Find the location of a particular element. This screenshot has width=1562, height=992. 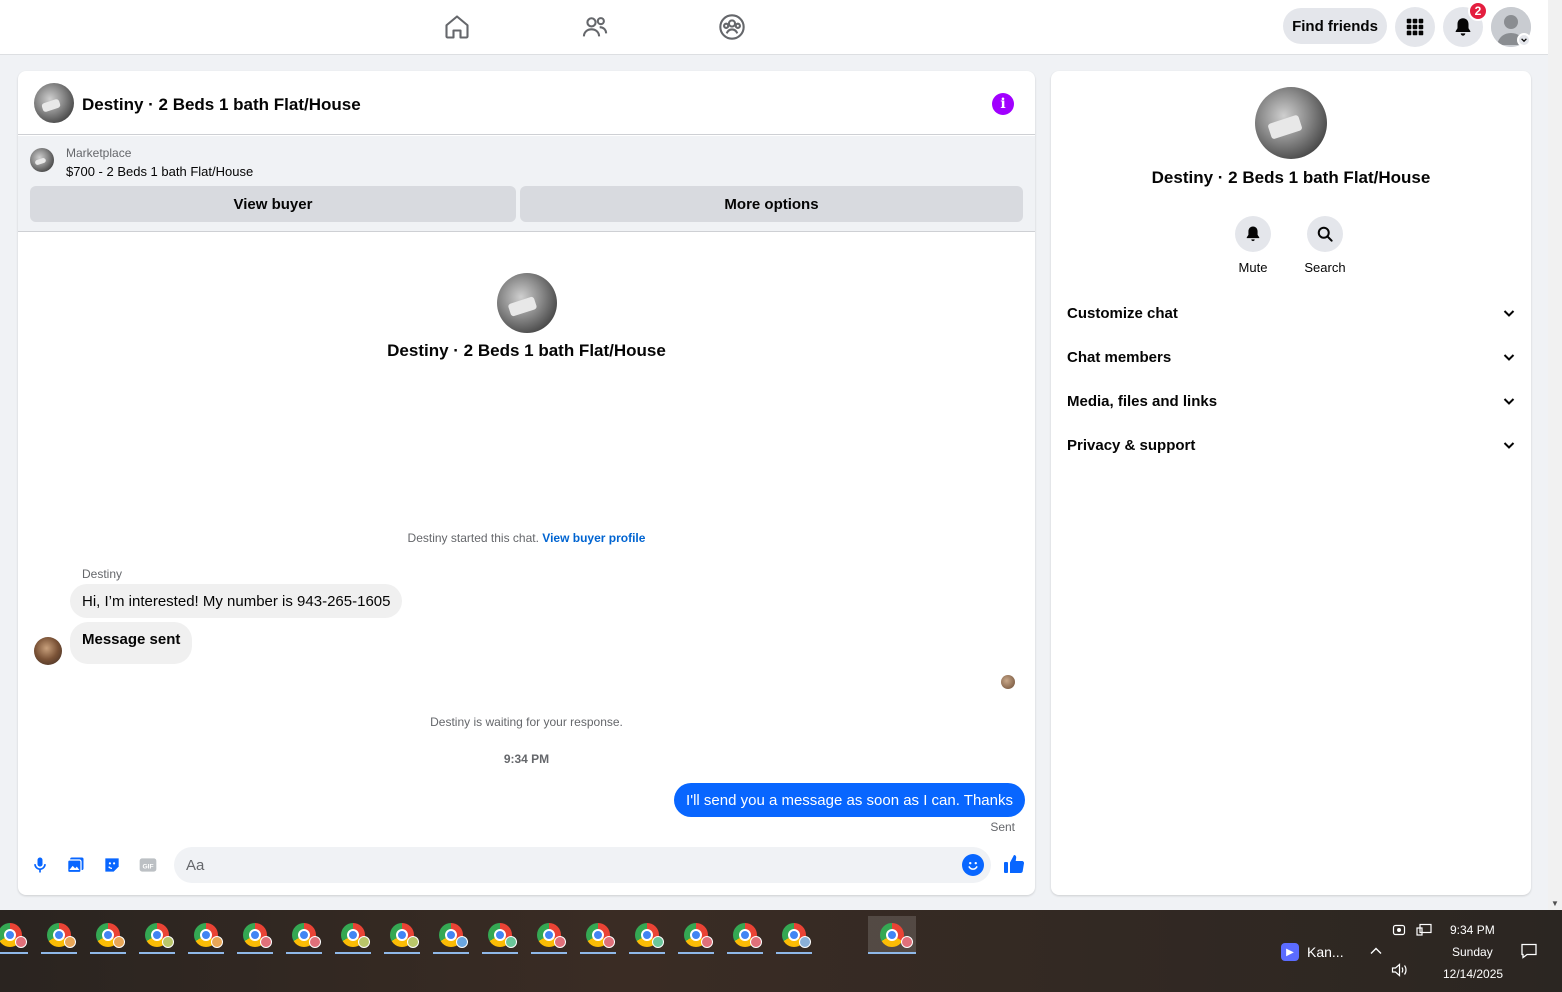

meet-now-icon is located at coordinates (1399, 930).